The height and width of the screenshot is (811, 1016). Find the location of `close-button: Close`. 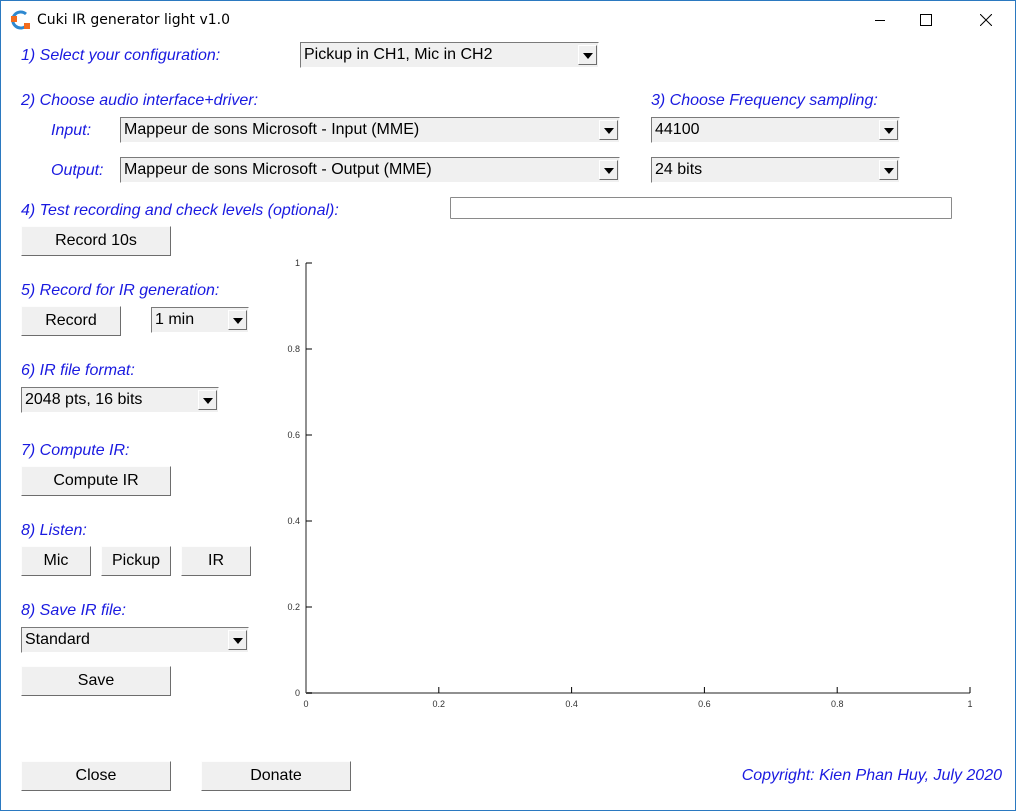

close-button: Close is located at coordinates (96, 776).